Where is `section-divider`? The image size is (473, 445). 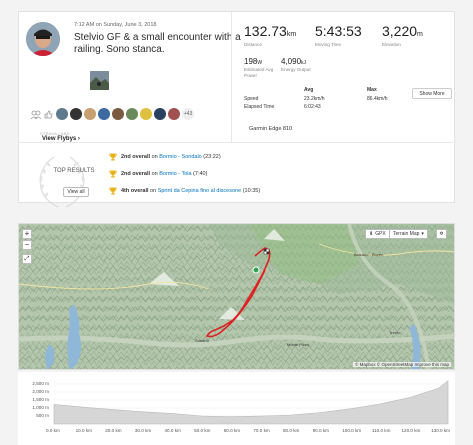
section-divider is located at coordinates (237, 142).